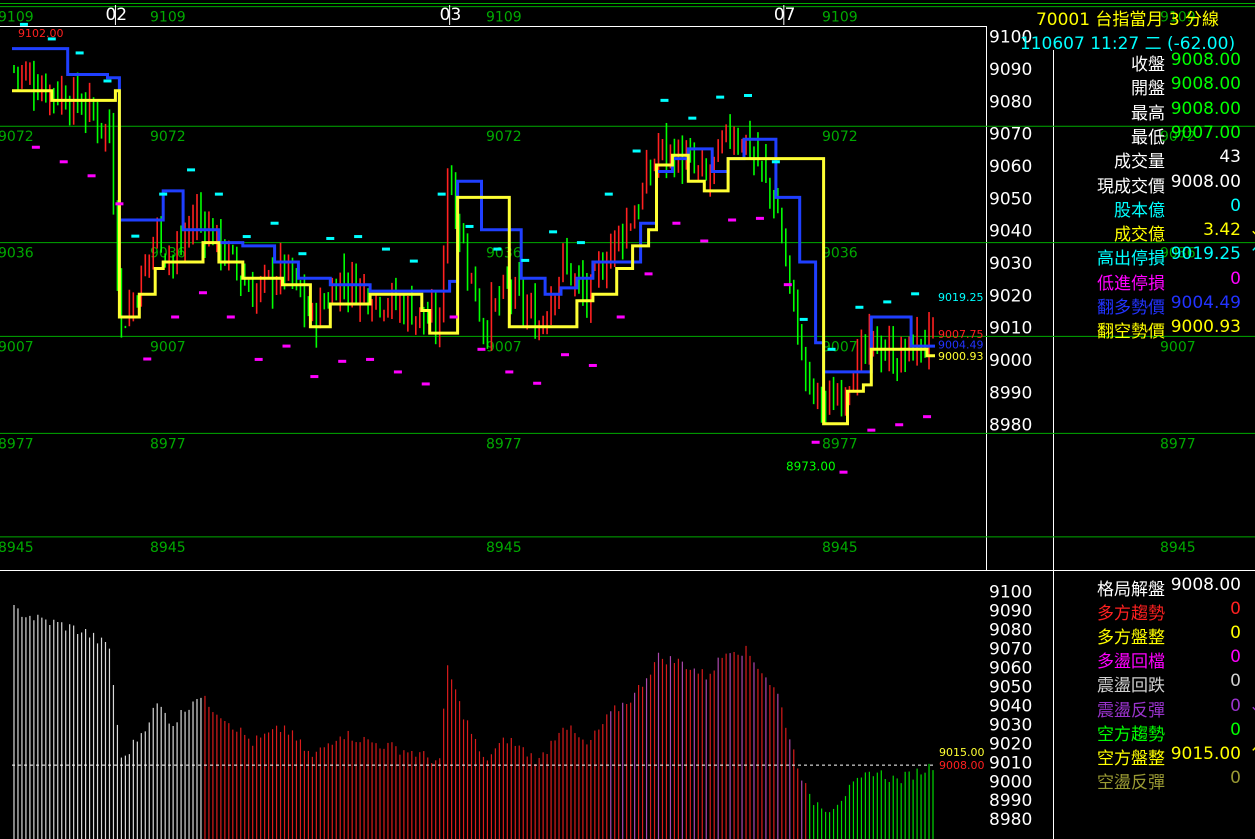 Image resolution: width=1255 pixels, height=839 pixels. I want to click on panel-row: 翻多勢價 9004.49, so click(1155, 305).